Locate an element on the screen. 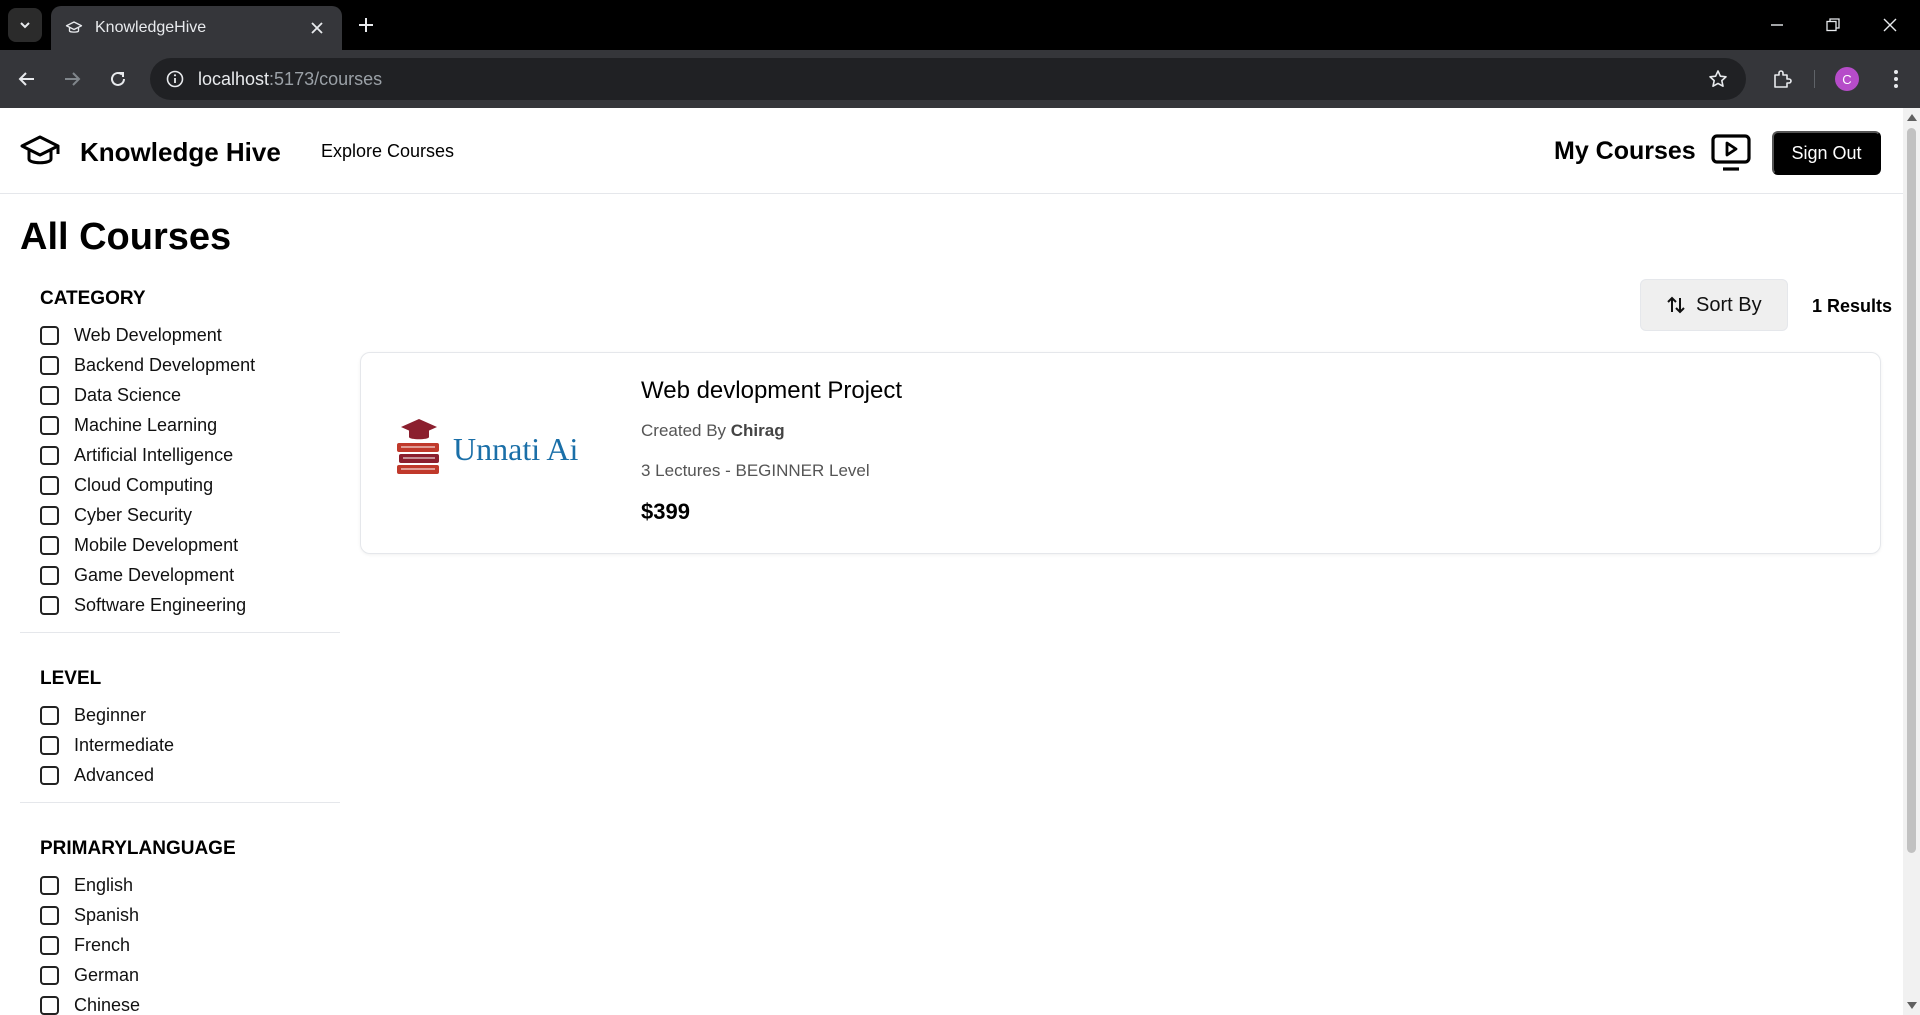  scroll-down-arrow is located at coordinates (1912, 1005).